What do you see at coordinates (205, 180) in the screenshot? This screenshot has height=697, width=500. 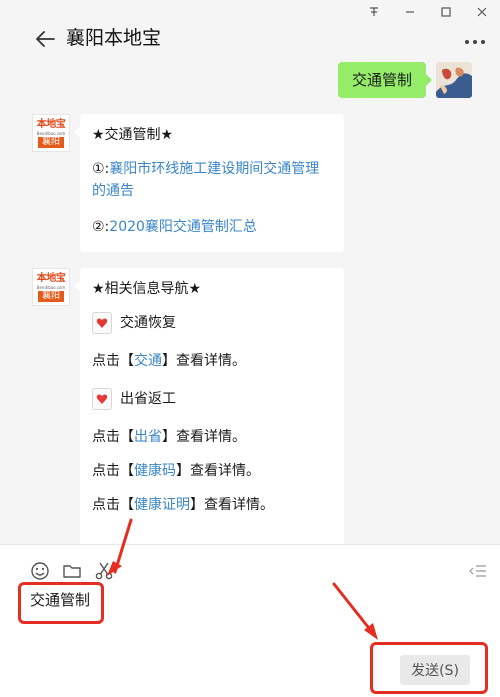 I see `link-traffic-notice: 襄阳市环线施工建设期间交通管理的通告` at bounding box center [205, 180].